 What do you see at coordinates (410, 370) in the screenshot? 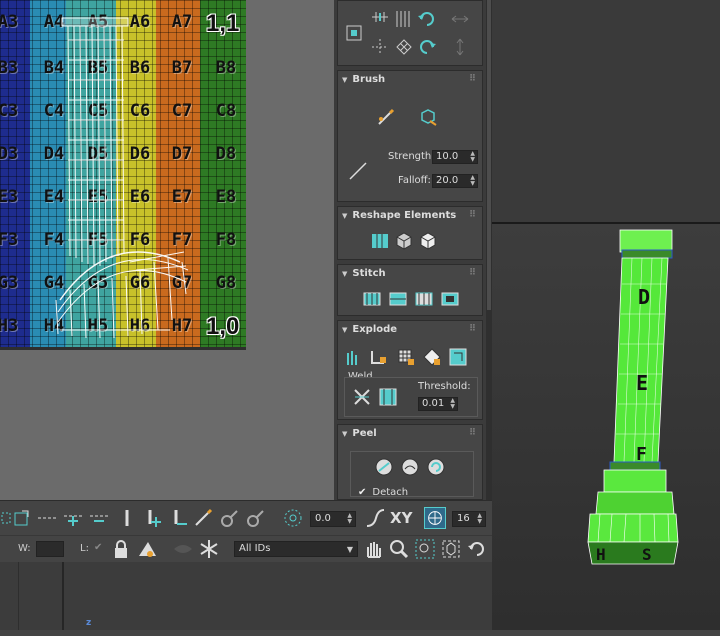
I see `explode-rollout: ▼Explode⠿ Weld Threshold: 0.01▲▼` at bounding box center [410, 370].